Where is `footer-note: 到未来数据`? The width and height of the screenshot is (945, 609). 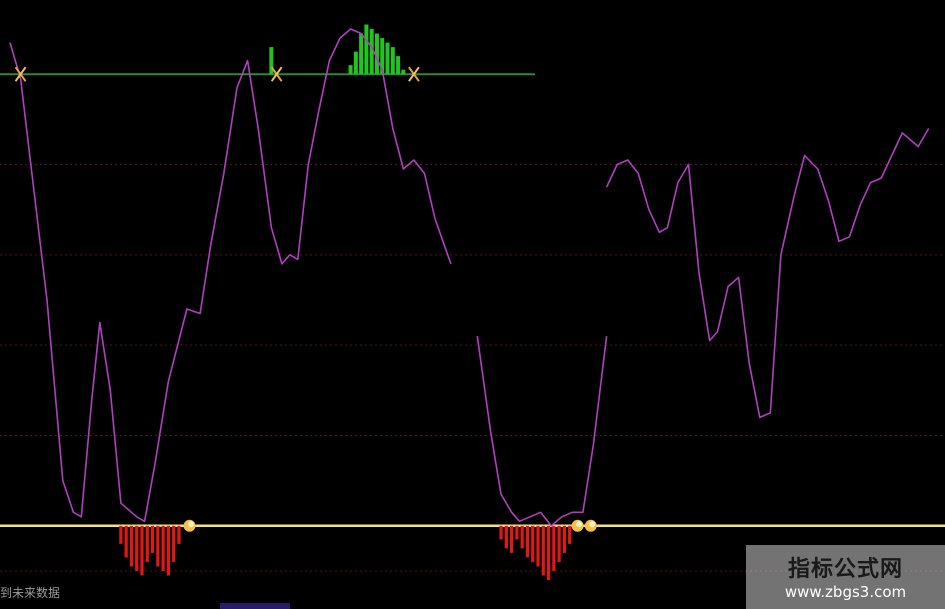 footer-note: 到未来数据 is located at coordinates (30, 593).